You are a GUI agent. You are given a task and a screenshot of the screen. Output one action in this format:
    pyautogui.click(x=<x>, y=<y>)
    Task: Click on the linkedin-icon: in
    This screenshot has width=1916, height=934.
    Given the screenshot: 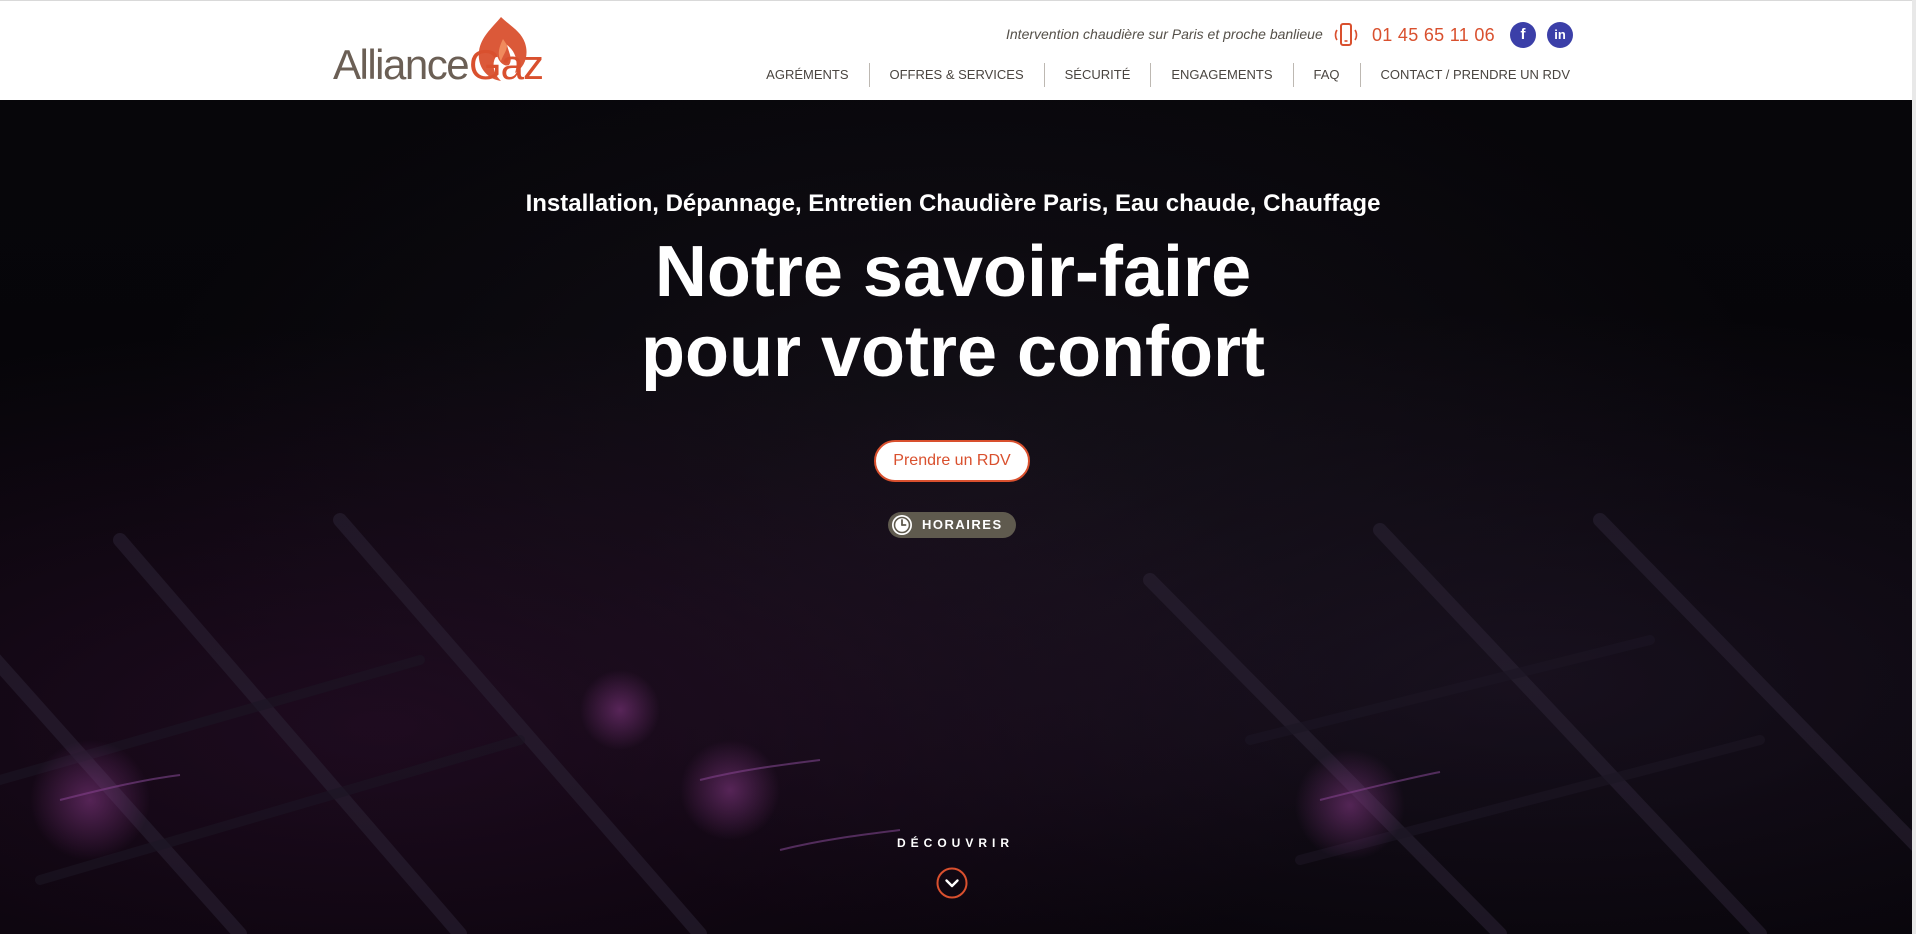 What is the action you would take?
    pyautogui.click(x=1560, y=35)
    